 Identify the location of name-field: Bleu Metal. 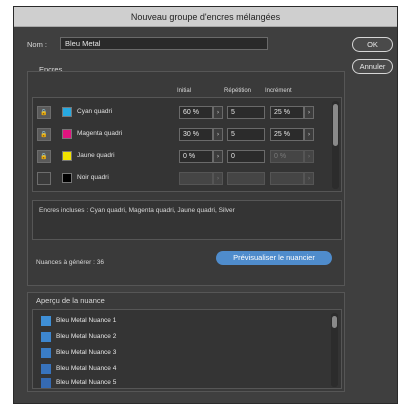
(164, 43).